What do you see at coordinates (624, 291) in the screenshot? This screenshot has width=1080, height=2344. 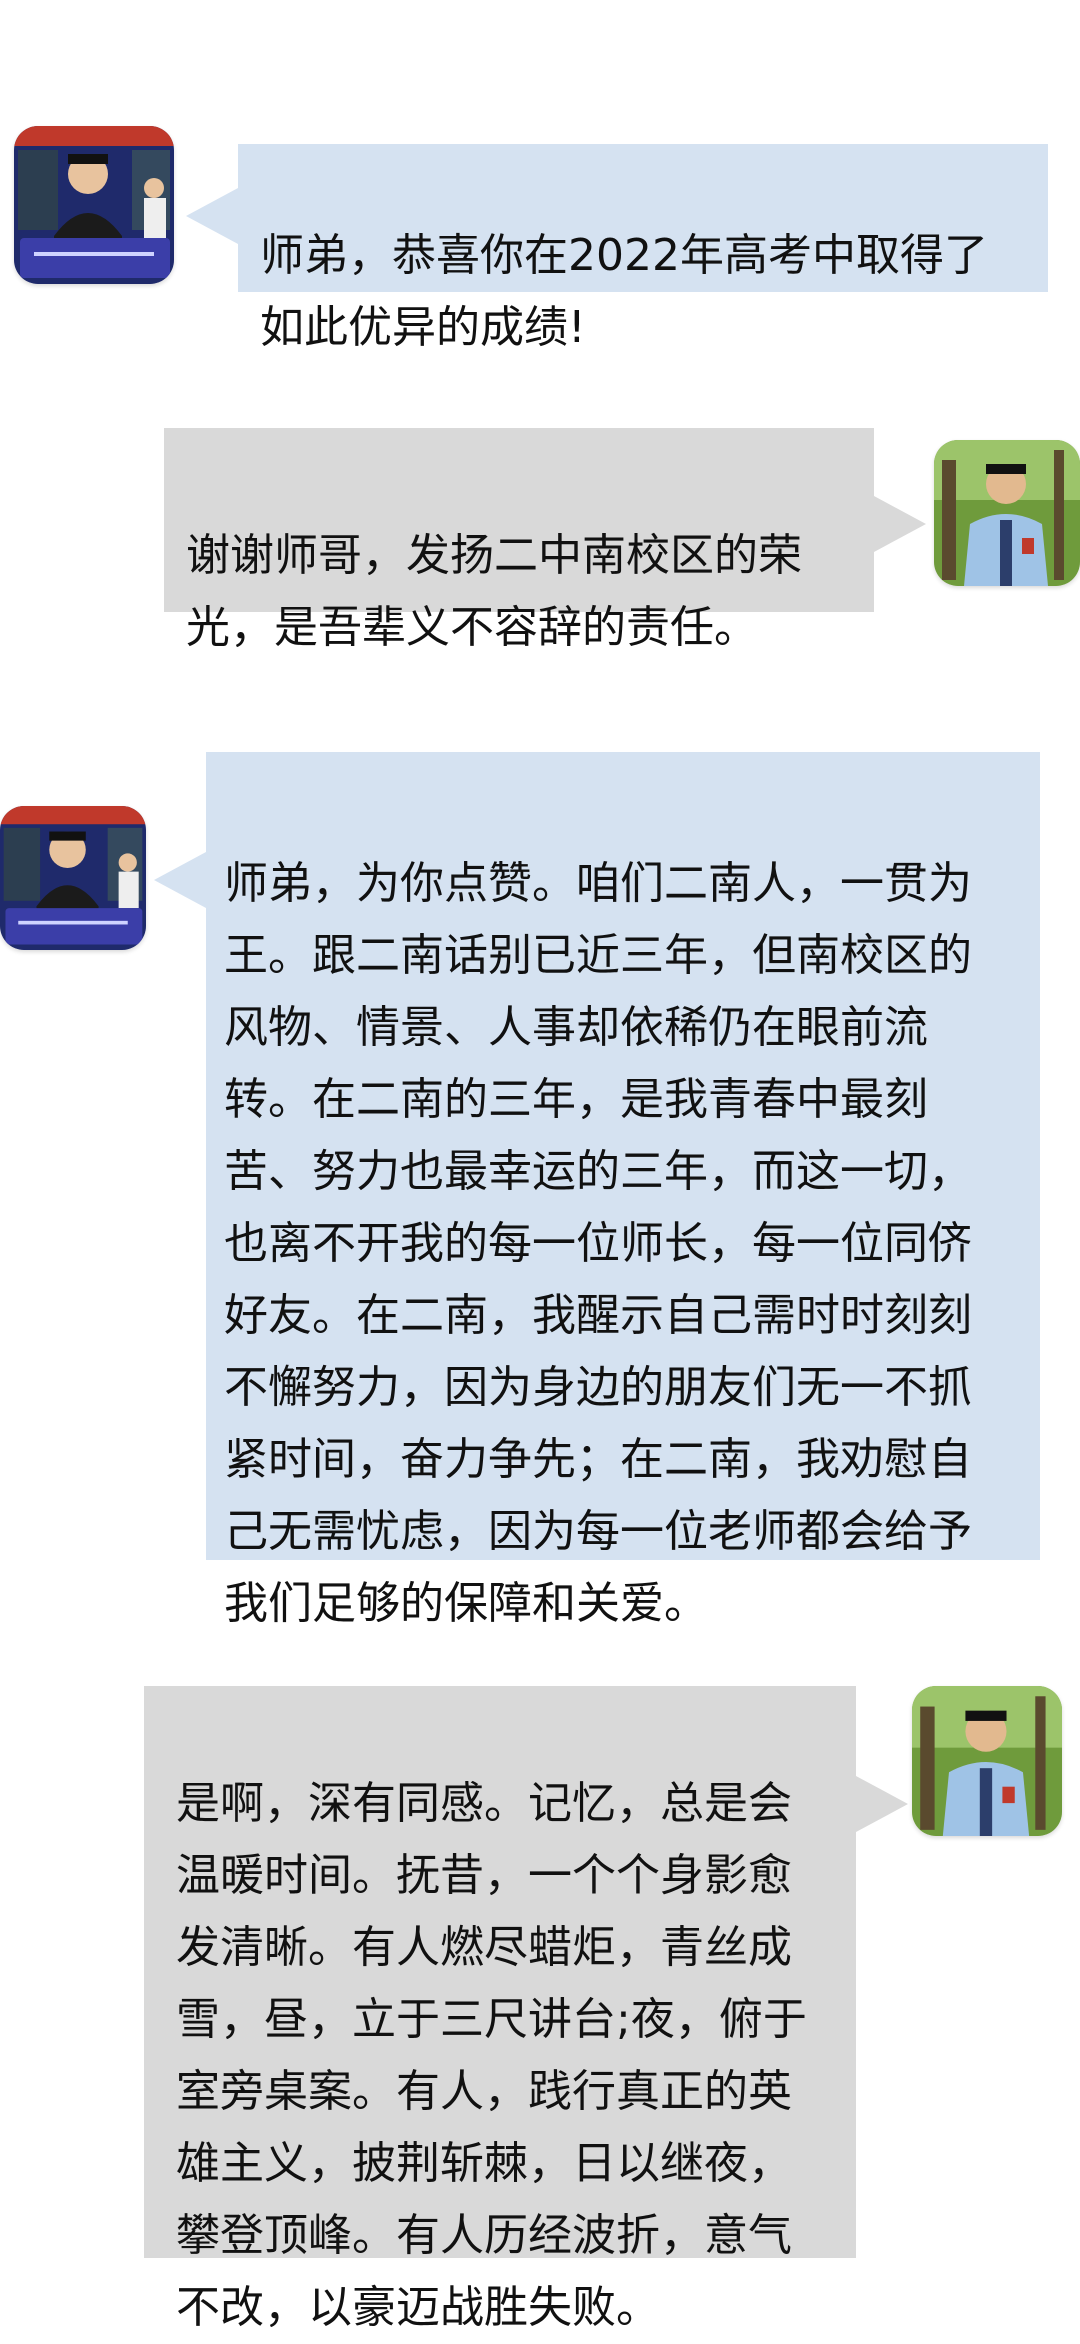 I see `message-1-text: 师弟，恭喜你在2022年高考中取得了 如此优异的成绩!` at bounding box center [624, 291].